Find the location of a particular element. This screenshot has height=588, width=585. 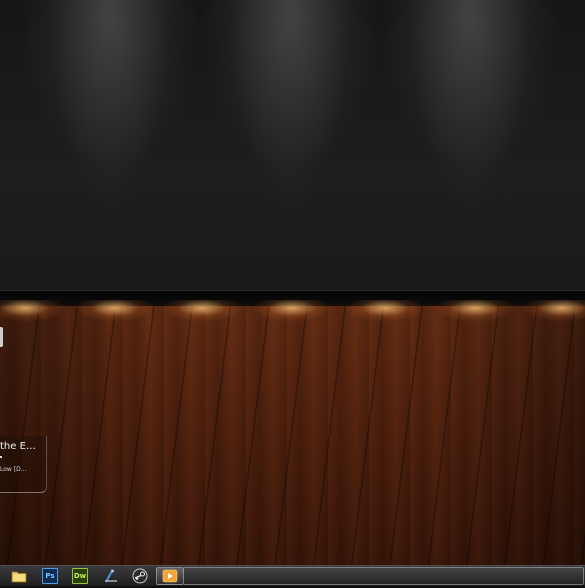

dreamweaver-icon: Dw is located at coordinates (80, 576).